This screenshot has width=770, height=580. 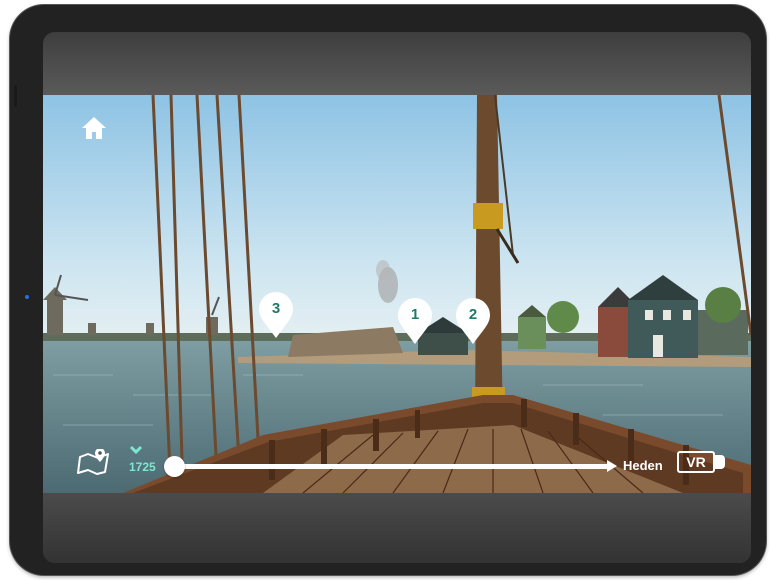 I want to click on vr-label: VR, so click(x=696, y=462).